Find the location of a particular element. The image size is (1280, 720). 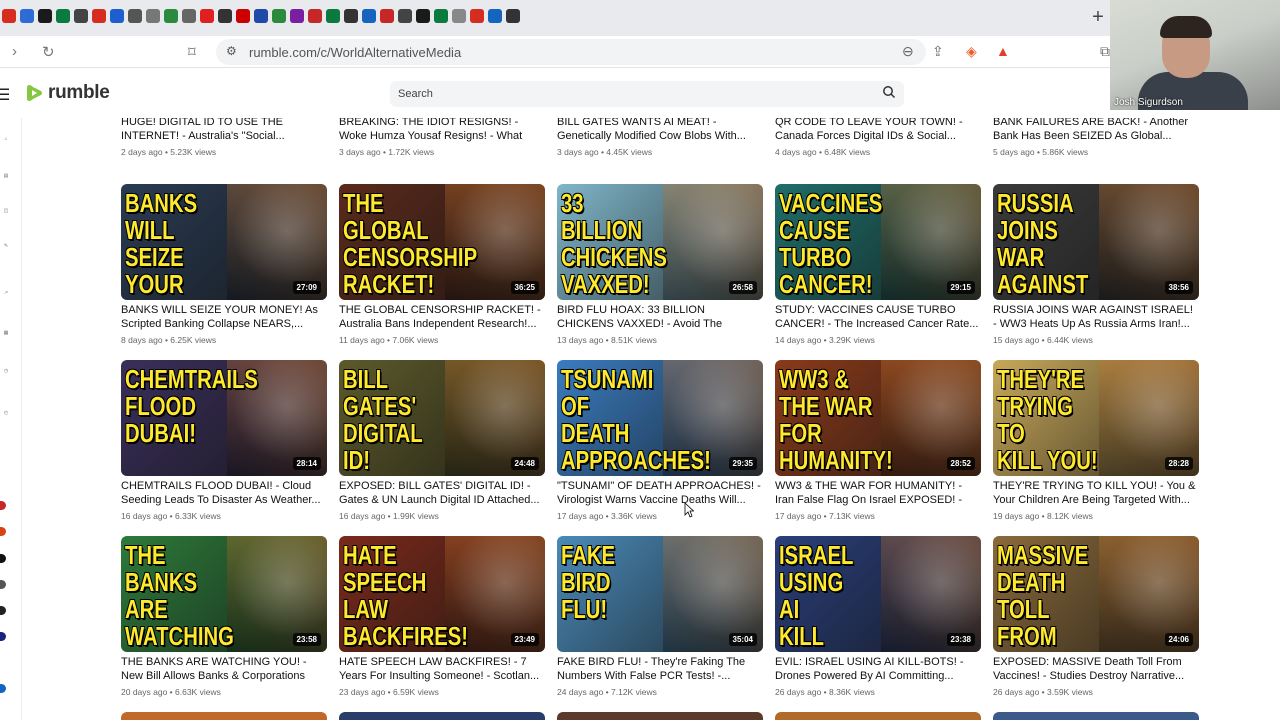

video-thumbnail: MASSIVE DEATH TOLL FROM VACCINES! 24:06 is located at coordinates (1096, 594).